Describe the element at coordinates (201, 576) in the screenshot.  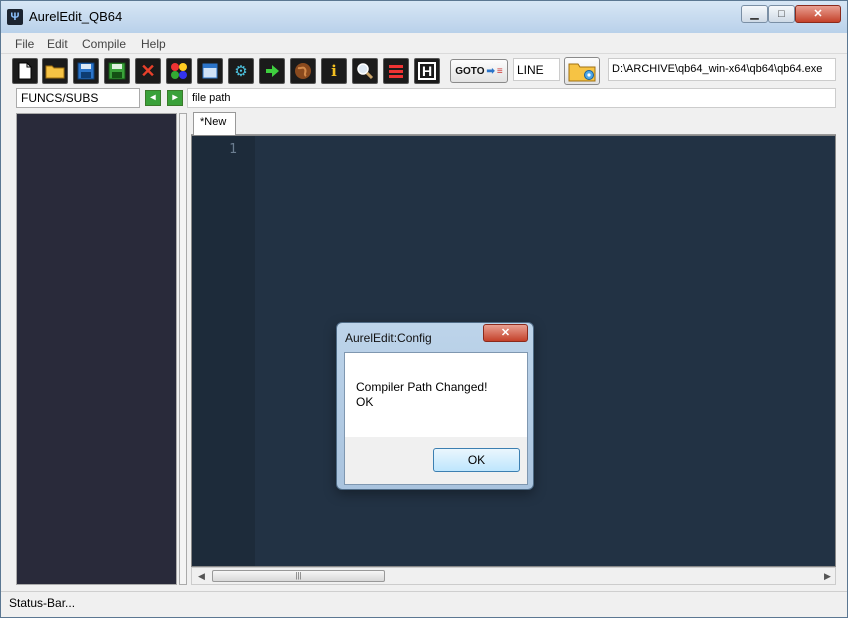
I see `scroll-left-icon: ◀` at that location.